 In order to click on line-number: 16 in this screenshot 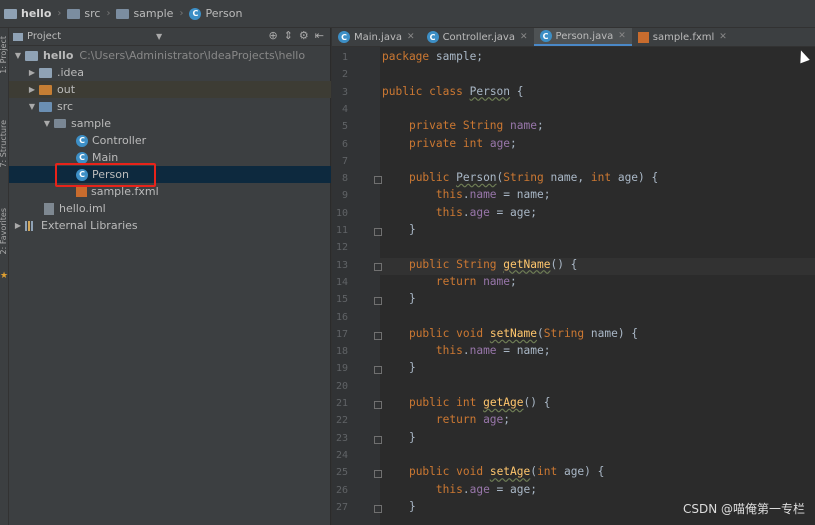, I will do `click(341, 317)`.